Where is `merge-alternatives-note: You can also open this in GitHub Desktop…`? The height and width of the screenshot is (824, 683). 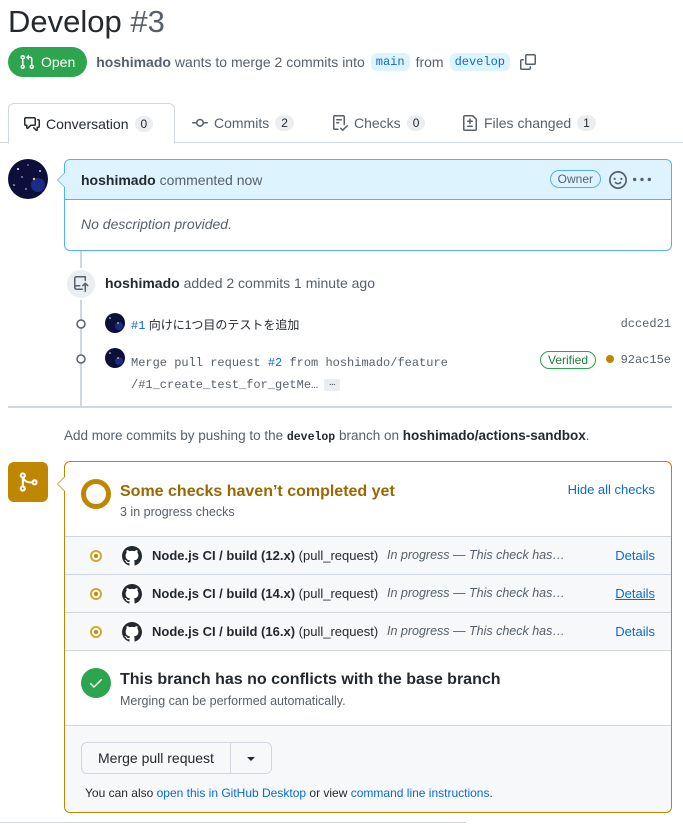
merge-alternatives-note: You can also open this in GitHub Desktop… is located at coordinates (289, 793).